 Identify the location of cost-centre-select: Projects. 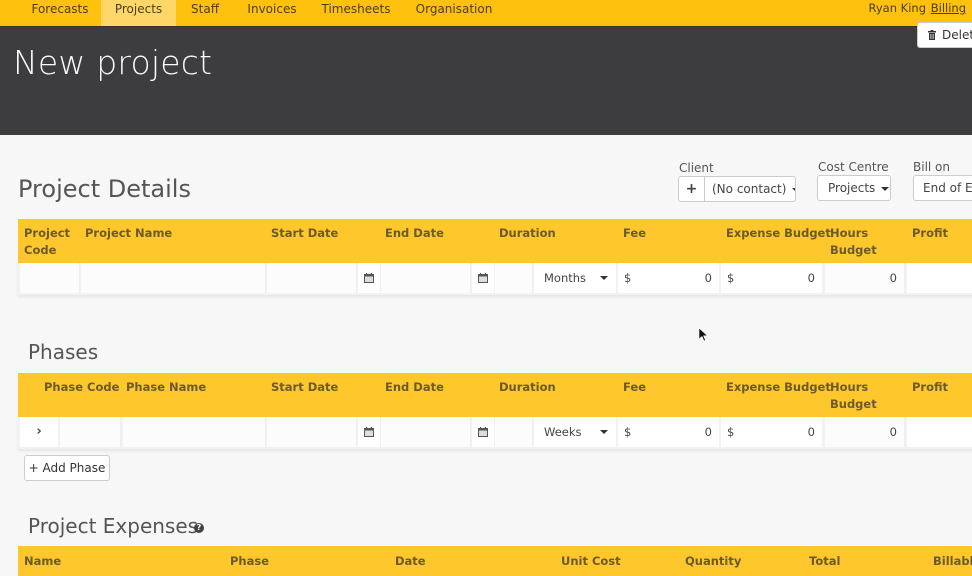
(854, 188).